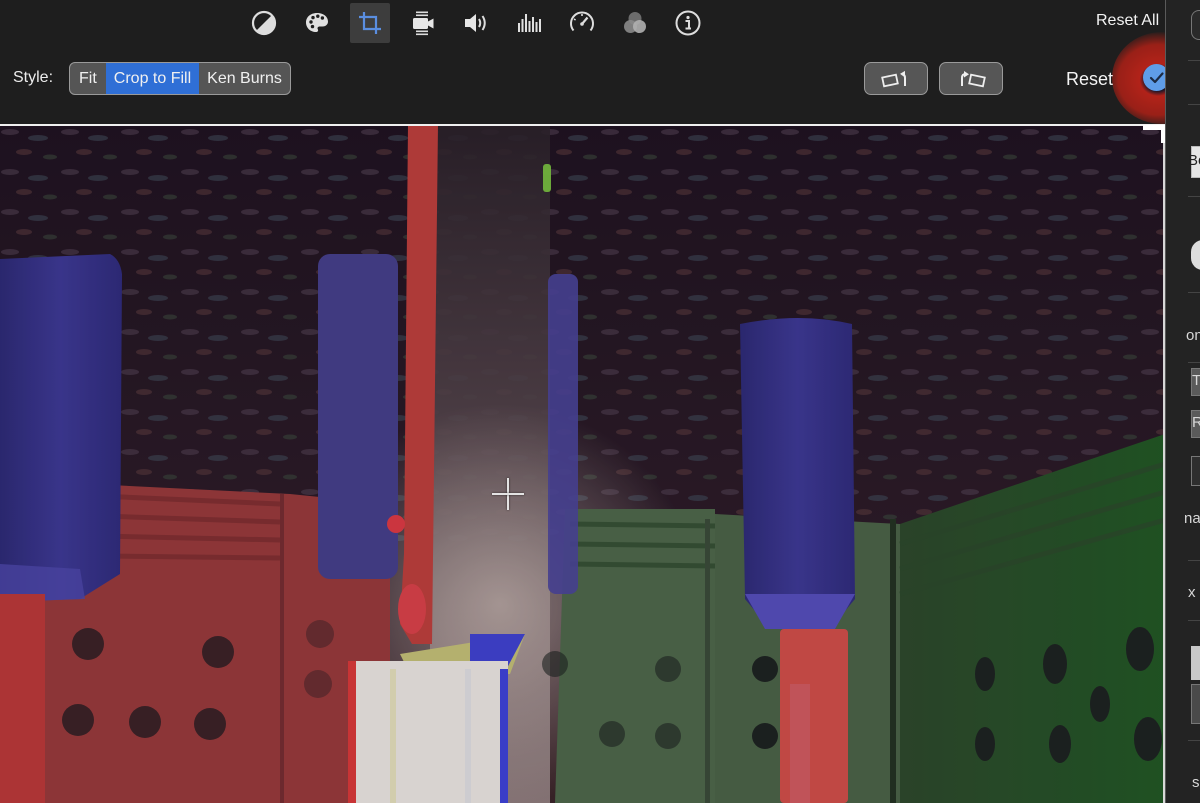  I want to click on video-camera-icon, so click(423, 23).